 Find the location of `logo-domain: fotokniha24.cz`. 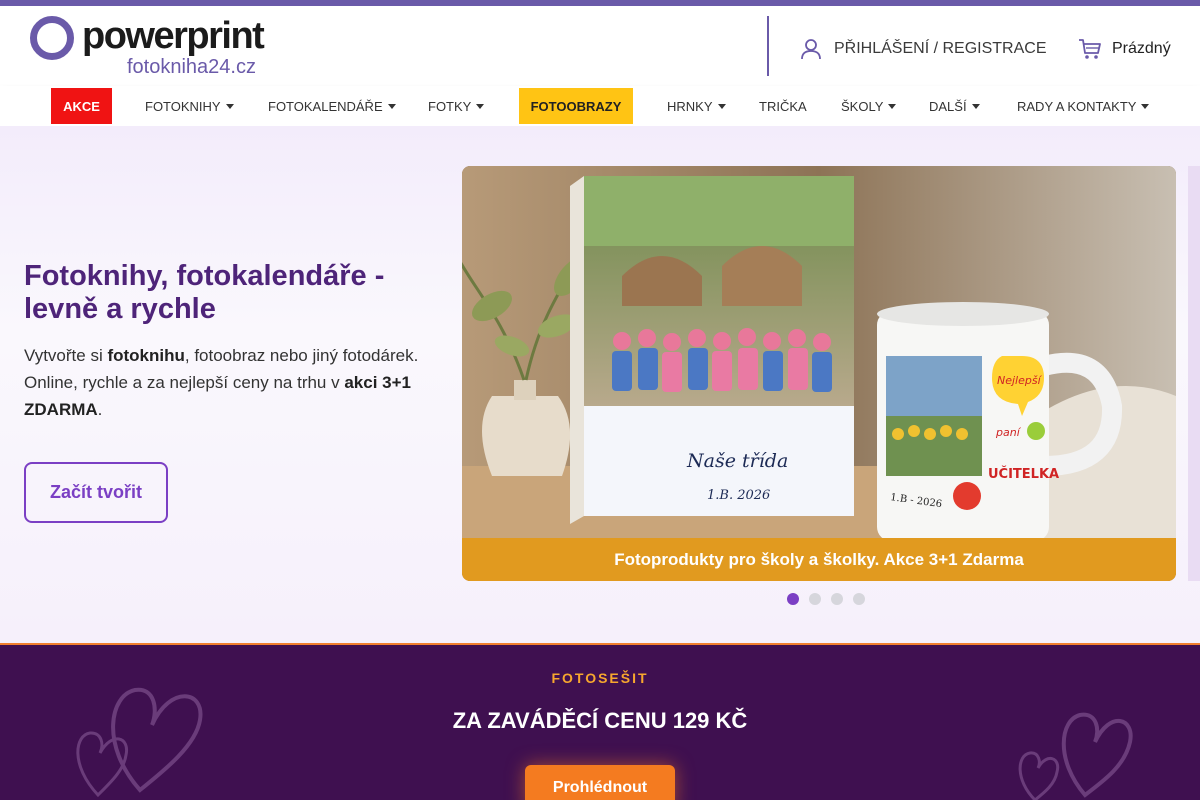

logo-domain: fotokniha24.cz is located at coordinates (191, 67).